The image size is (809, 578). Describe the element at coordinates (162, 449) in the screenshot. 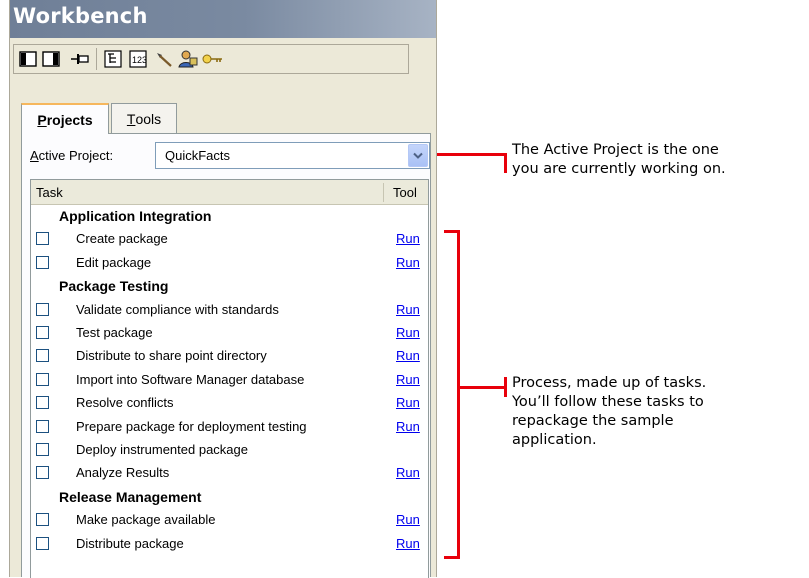

I see `task-label: Deploy instrumented package` at that location.